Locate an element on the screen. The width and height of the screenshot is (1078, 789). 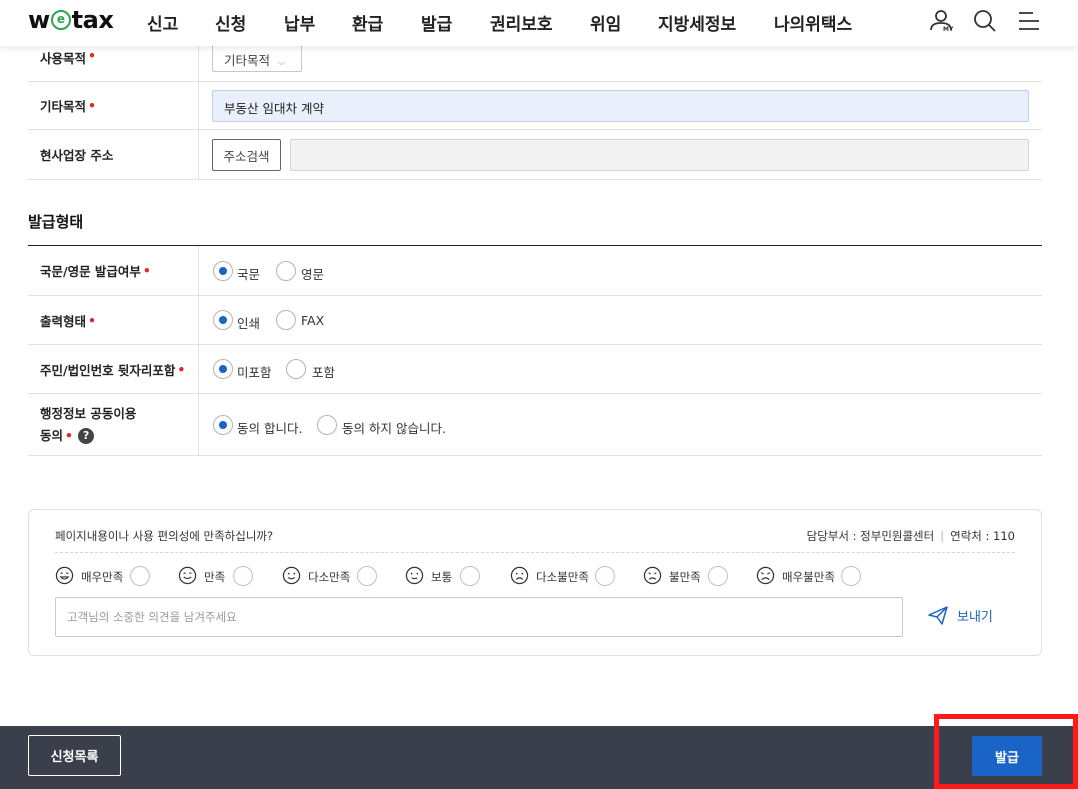
radio-consent-disagree-label: 동의 하지 않습니다. is located at coordinates (394, 428).